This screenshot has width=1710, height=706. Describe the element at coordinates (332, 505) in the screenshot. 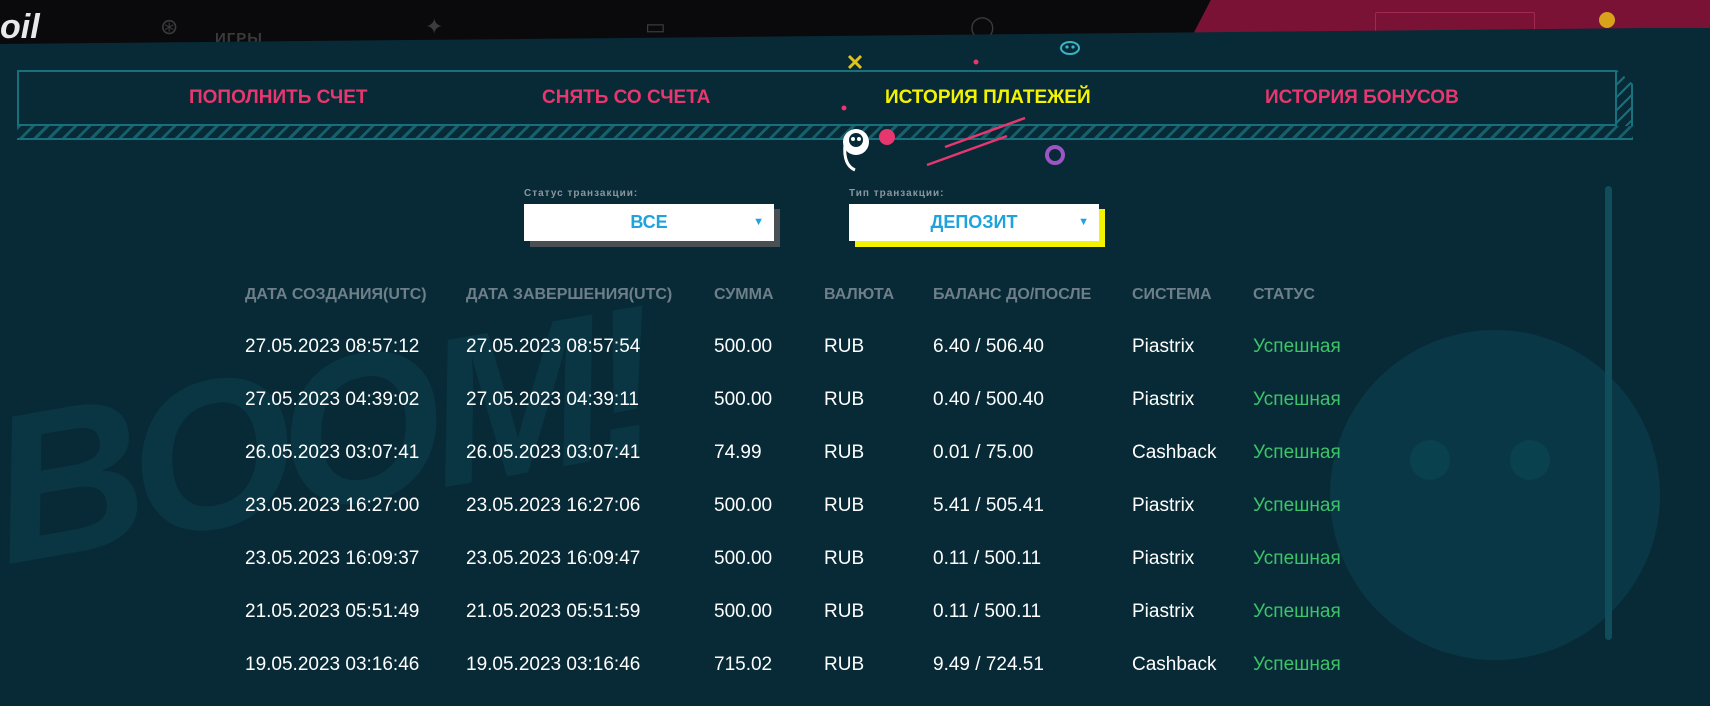

I see `created-cell: 23.05.2023 16:27:00` at that location.